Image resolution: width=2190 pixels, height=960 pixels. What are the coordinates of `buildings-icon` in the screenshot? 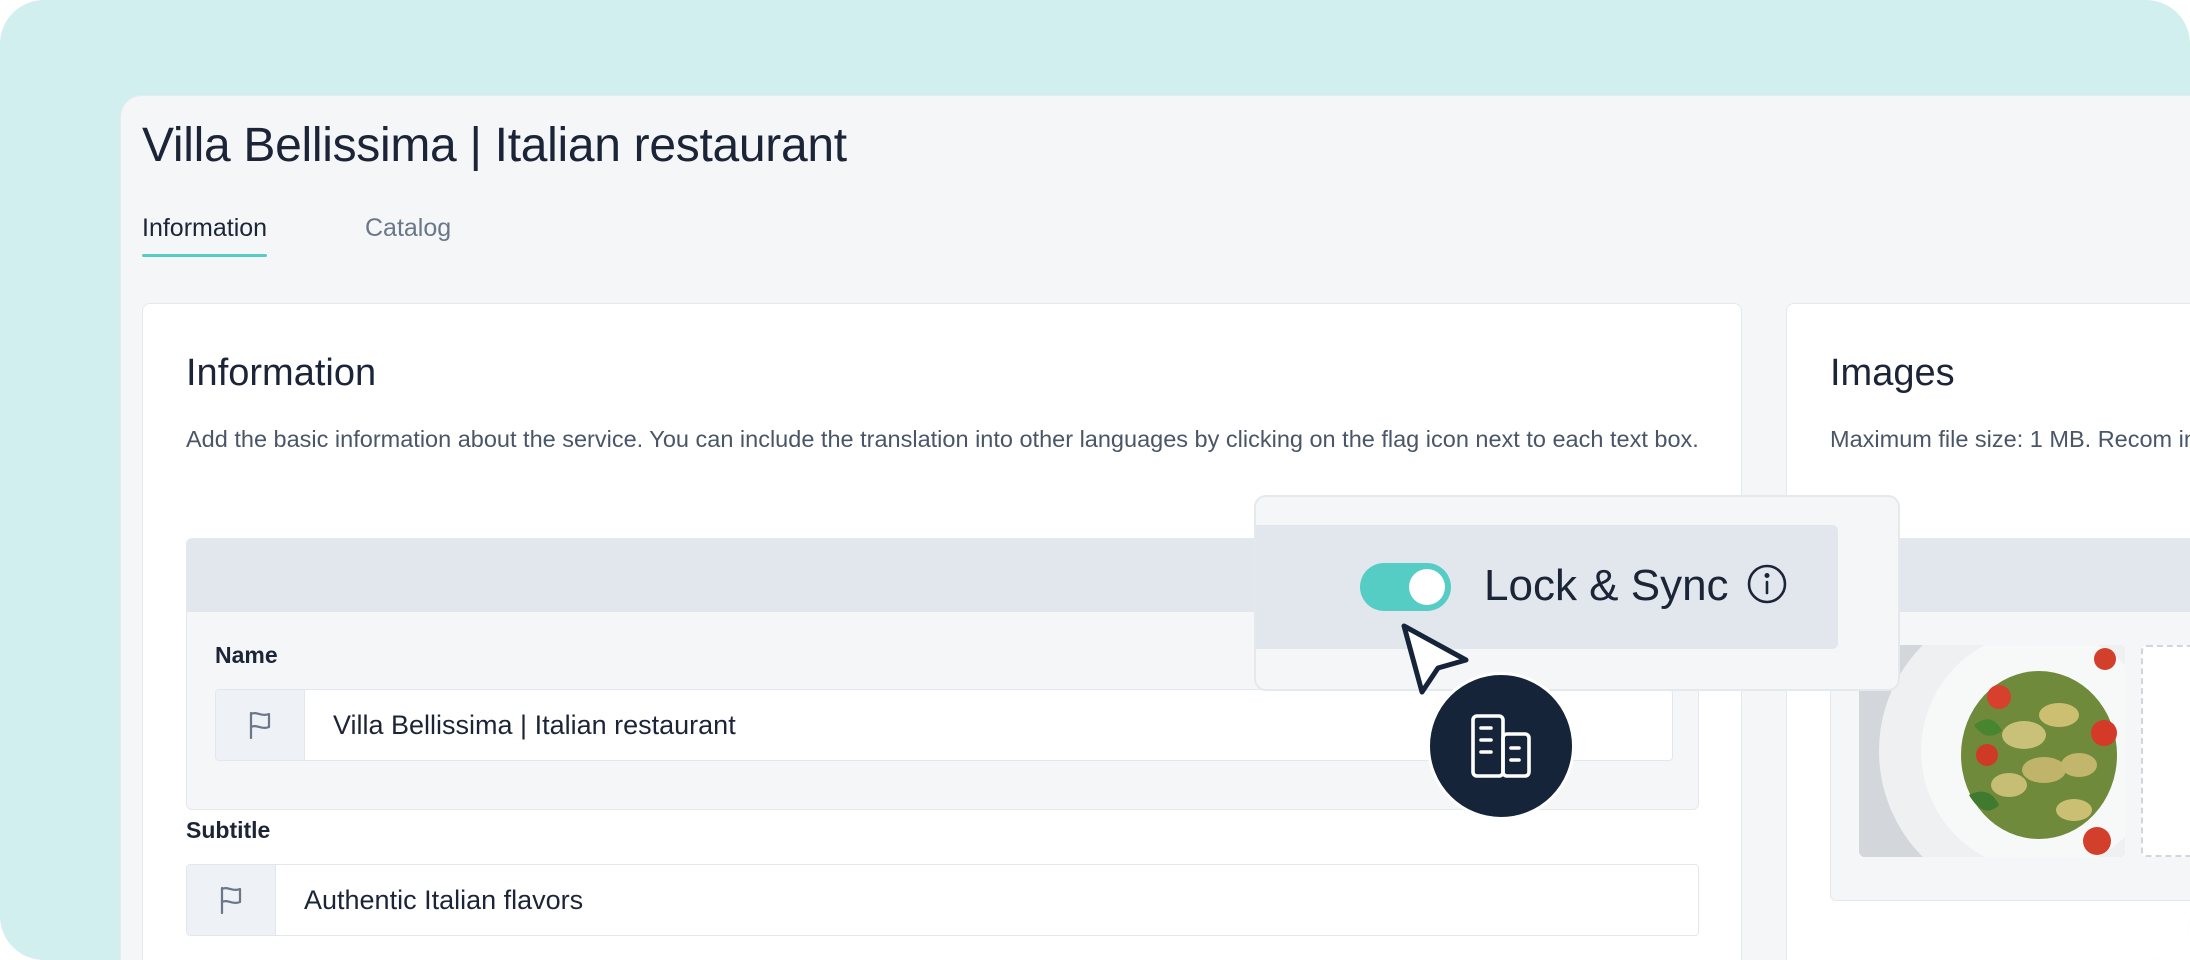 It's located at (1501, 746).